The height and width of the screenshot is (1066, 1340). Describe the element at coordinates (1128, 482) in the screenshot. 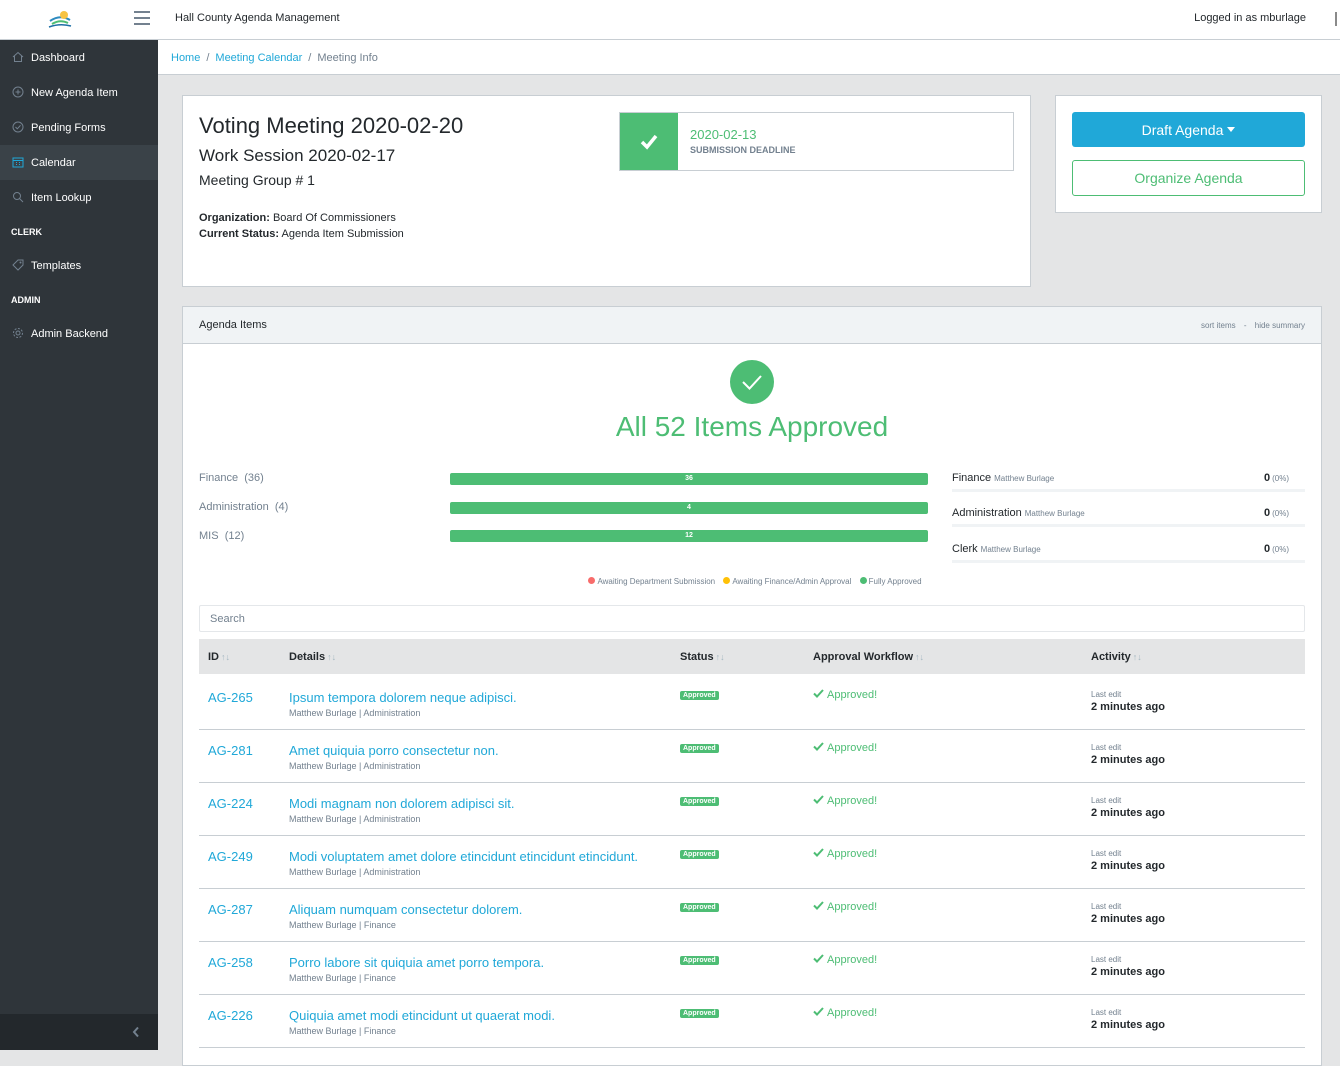

I see `approver-row: Finance Matthew Burlage 0 (0%)` at that location.